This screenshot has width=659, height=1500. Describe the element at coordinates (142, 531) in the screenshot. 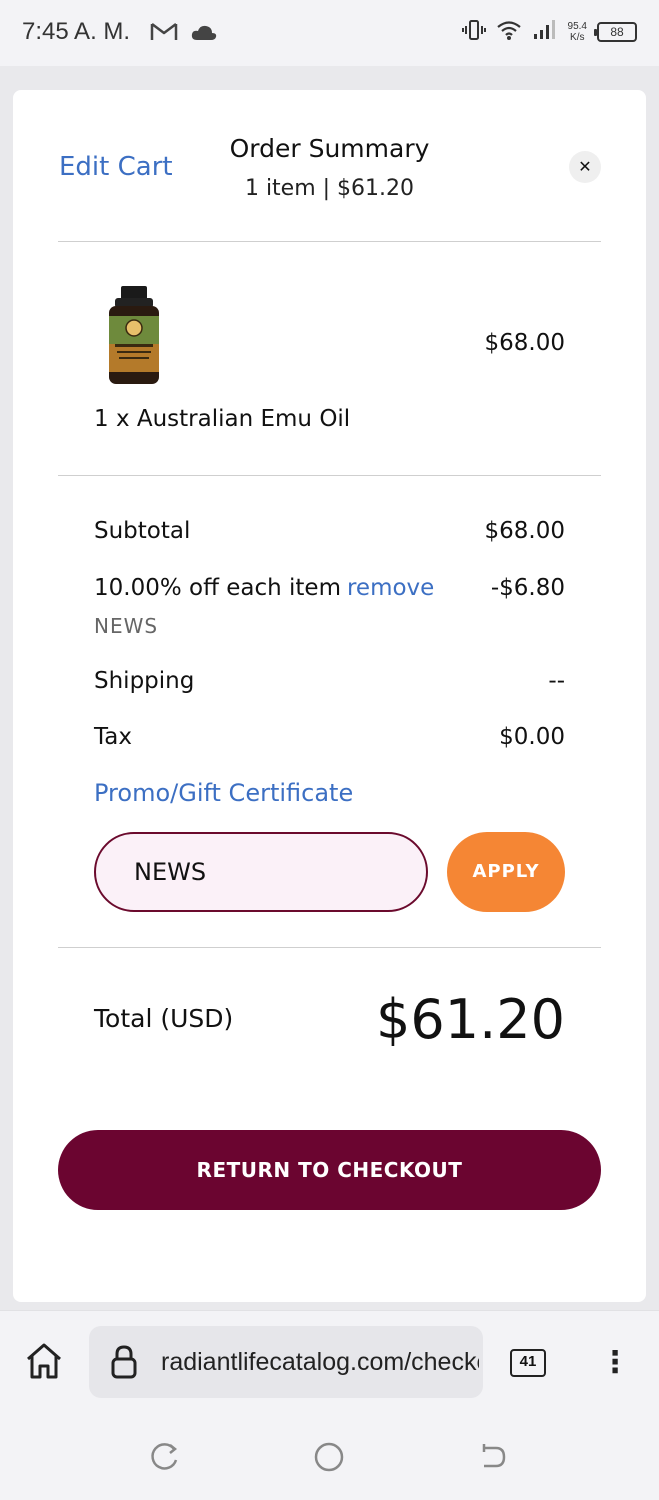

I see `subtotal-label: Subtotal` at that location.